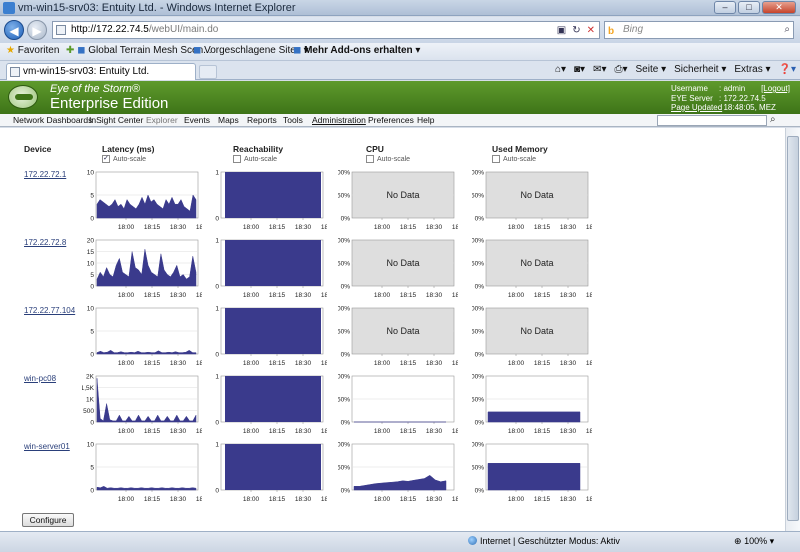 The height and width of the screenshot is (552, 800). Describe the element at coordinates (116, 120) in the screenshot. I see `menu-insight-center: InSight Center` at that location.